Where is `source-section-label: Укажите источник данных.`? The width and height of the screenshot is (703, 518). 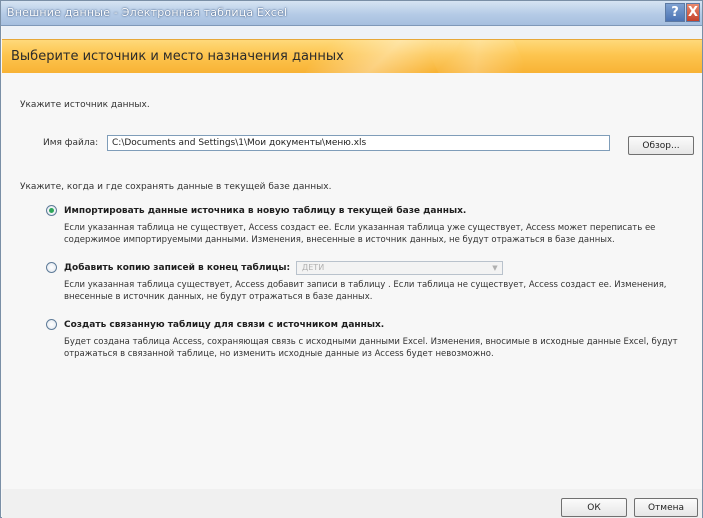 source-section-label: Укажите источник данных. is located at coordinates (85, 105).